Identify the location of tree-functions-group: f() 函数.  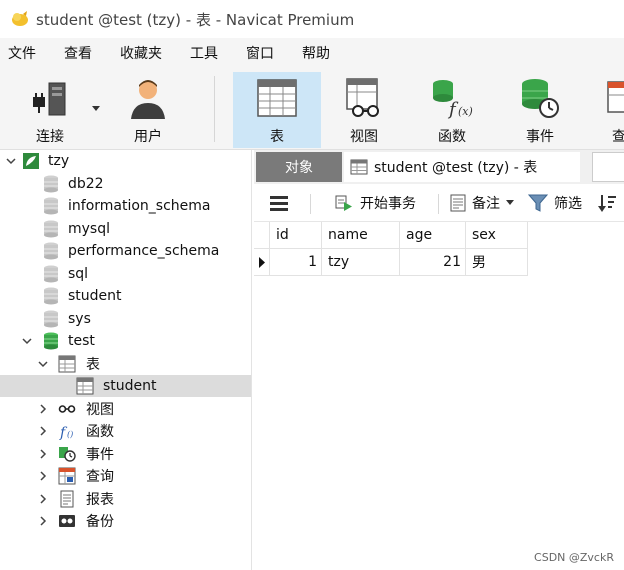
(125, 431).